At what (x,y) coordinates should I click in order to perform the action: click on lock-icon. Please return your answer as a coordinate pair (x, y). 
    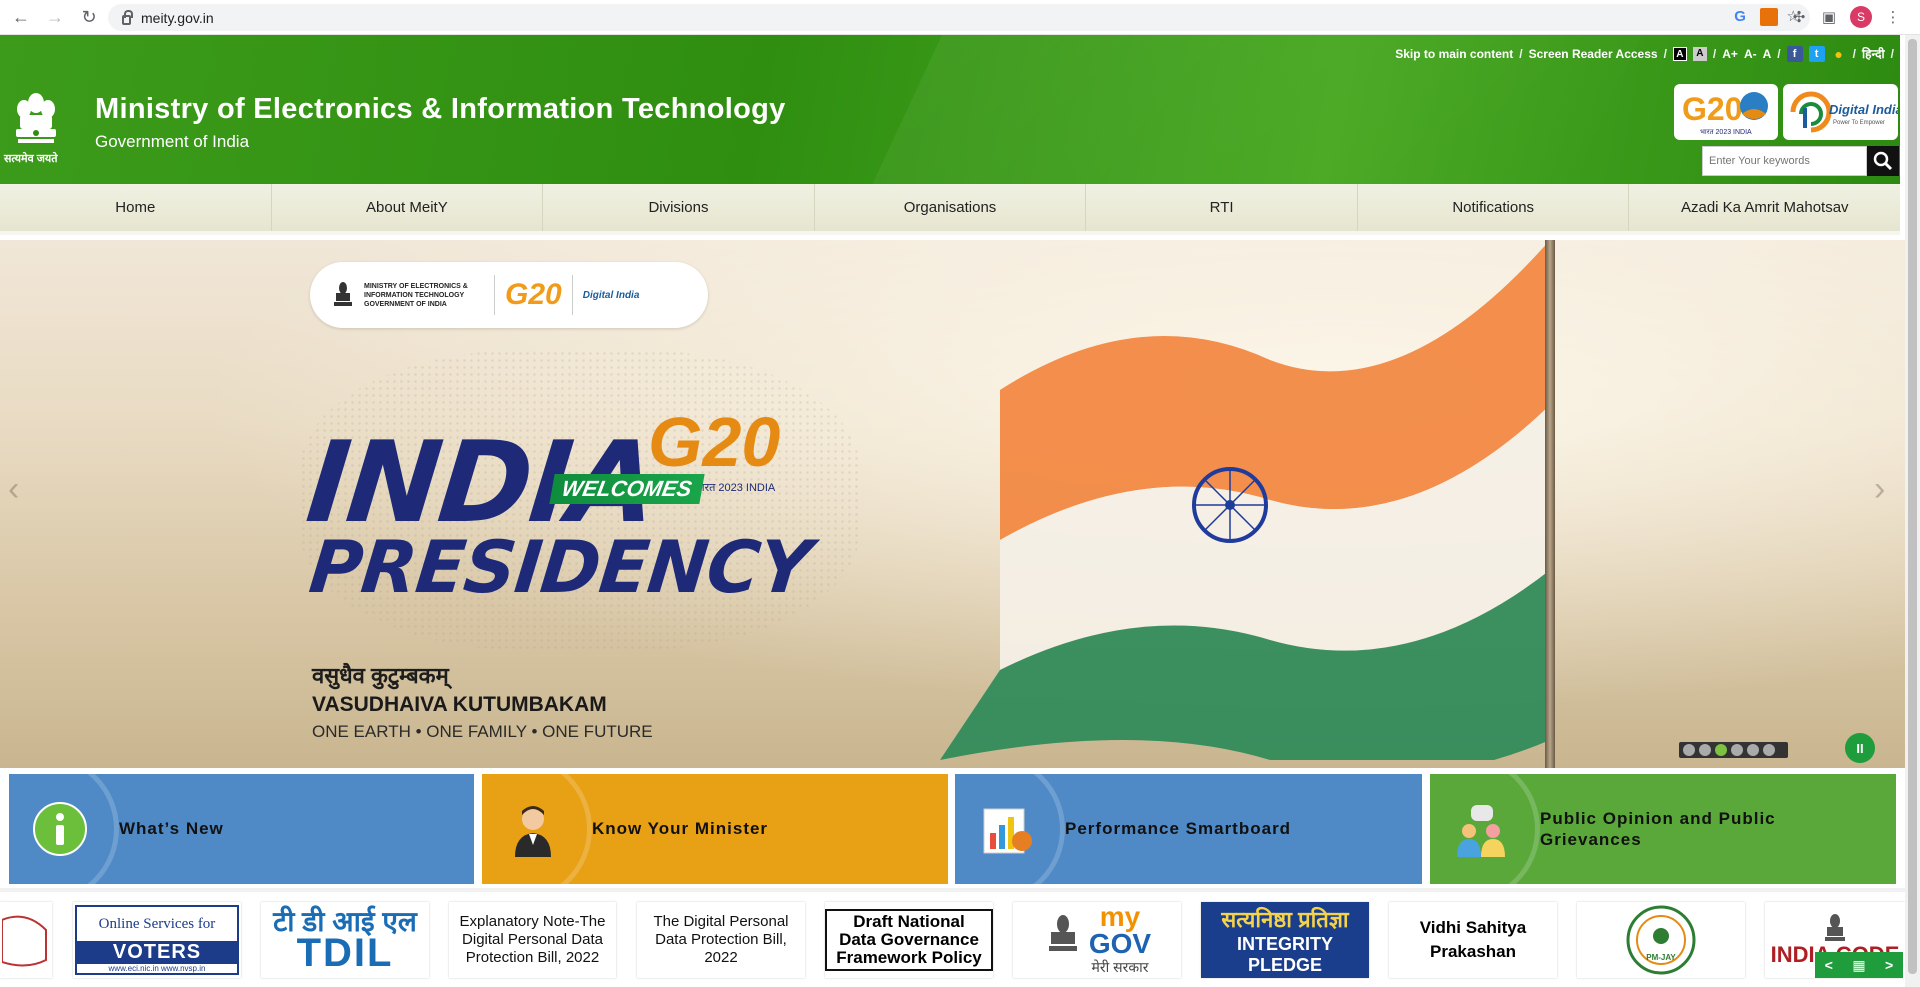
    Looking at the image, I should click on (127, 17).